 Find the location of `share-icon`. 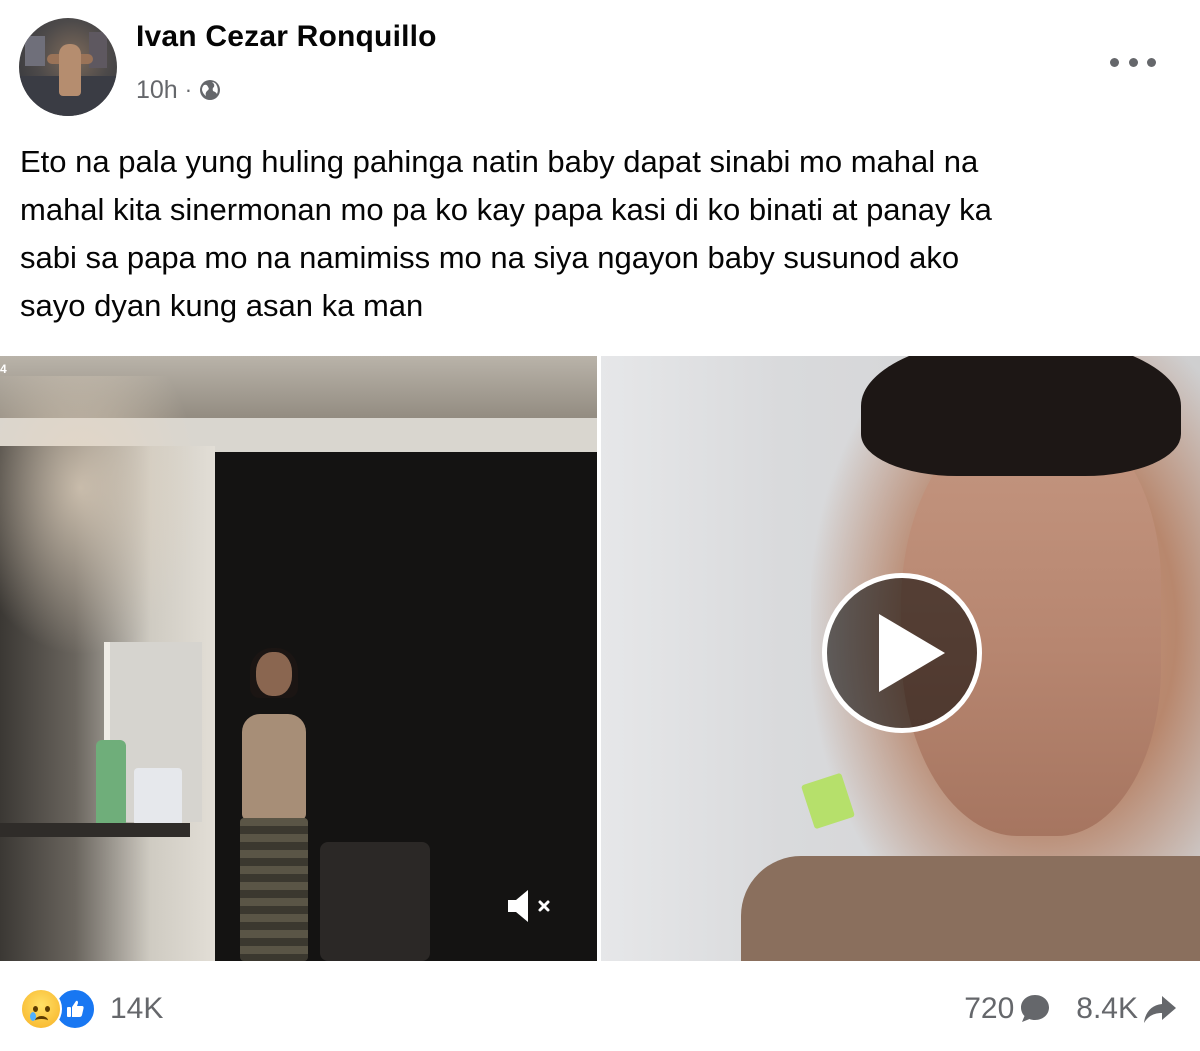

share-icon is located at coordinates (1160, 1009).